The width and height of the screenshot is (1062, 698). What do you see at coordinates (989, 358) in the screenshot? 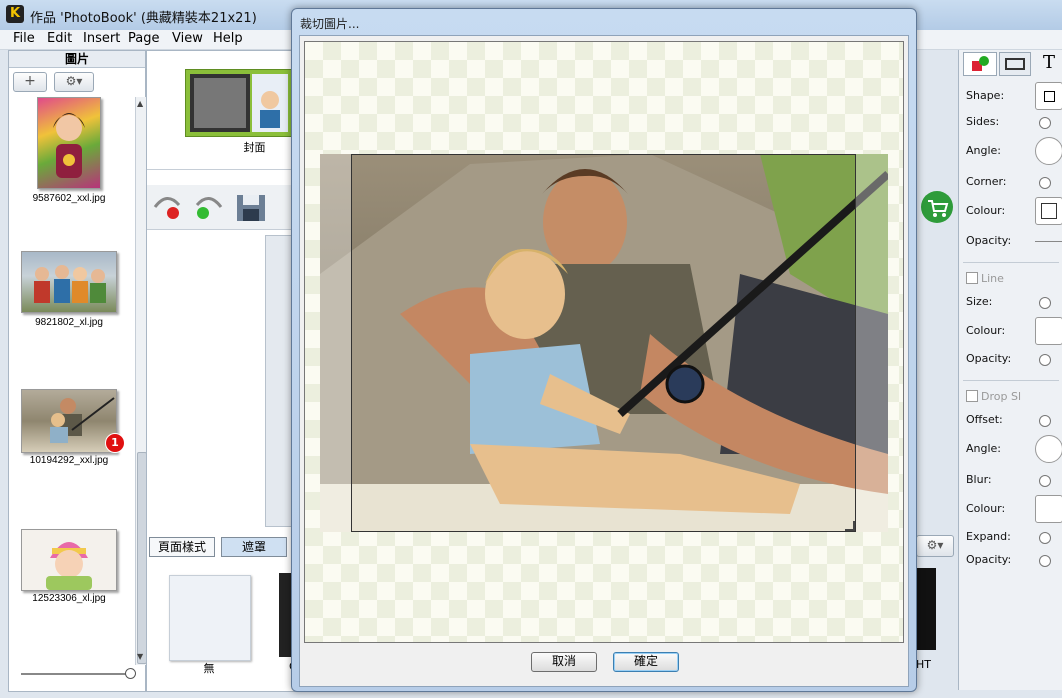
I see `line-opacity-label: Opacity:` at bounding box center [989, 358].